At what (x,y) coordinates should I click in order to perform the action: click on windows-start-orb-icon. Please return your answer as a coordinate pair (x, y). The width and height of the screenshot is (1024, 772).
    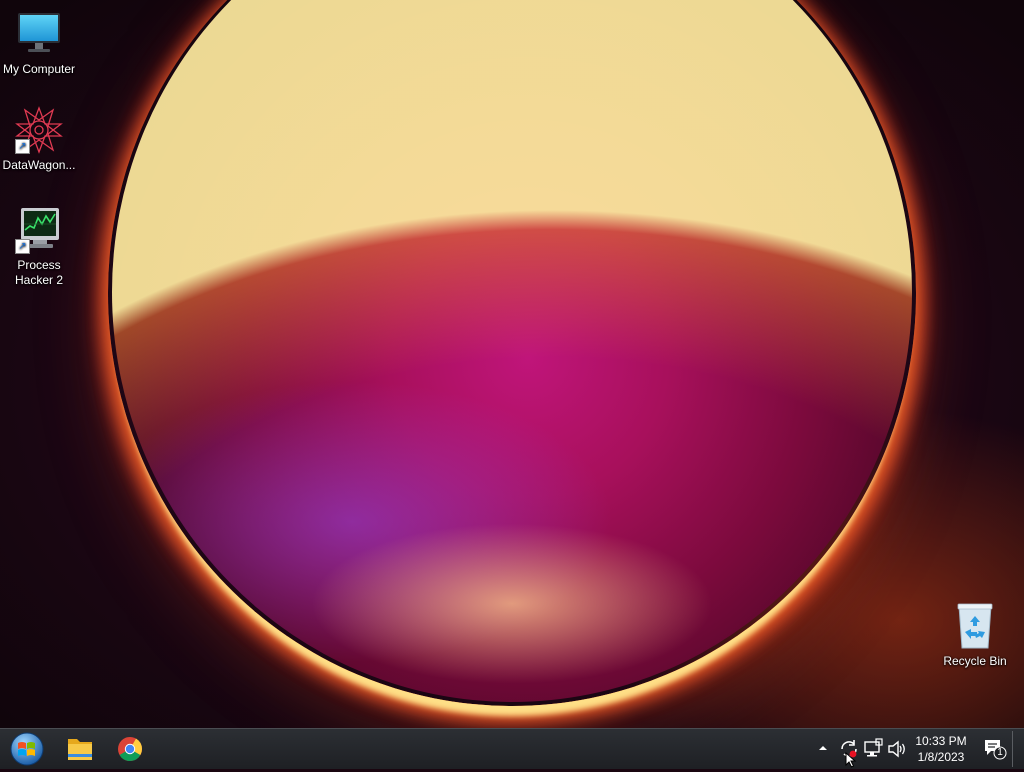
    Looking at the image, I should click on (27, 749).